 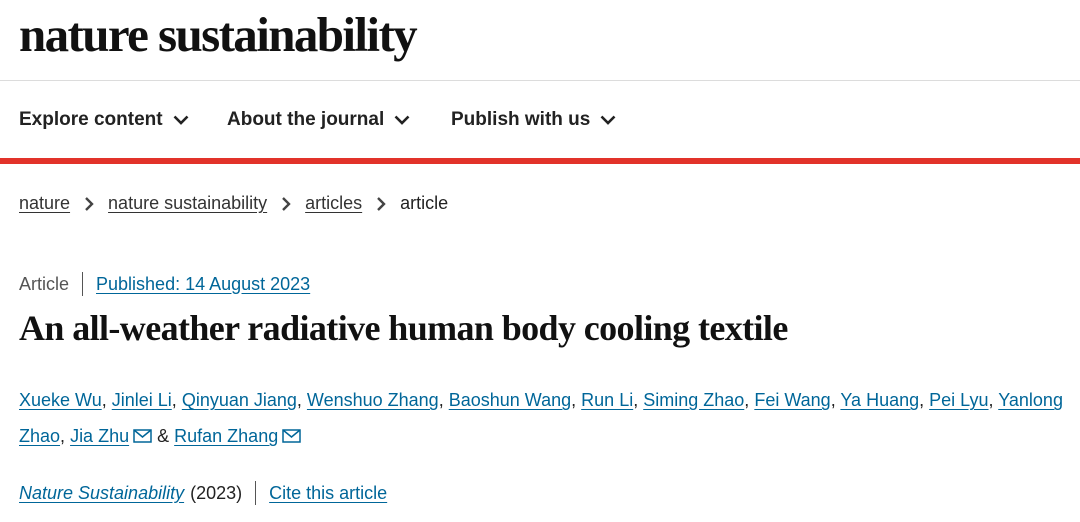 I want to click on nav-about-journal: About the journal, so click(x=318, y=119).